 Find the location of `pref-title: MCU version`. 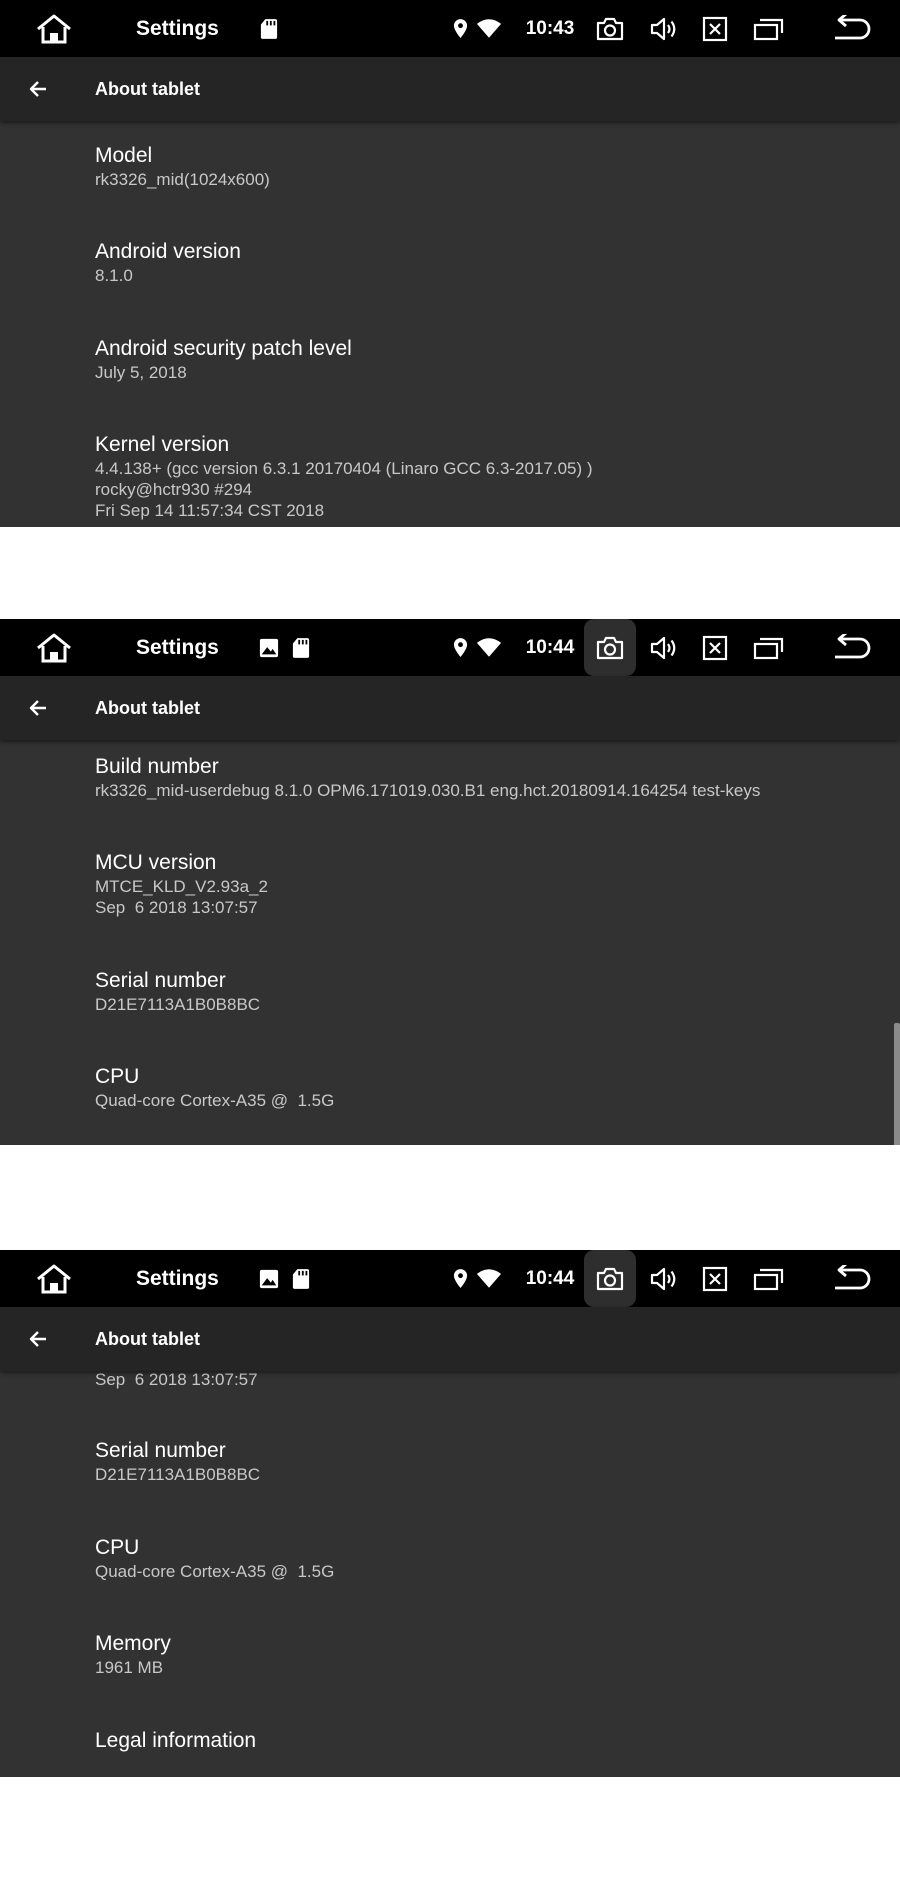

pref-title: MCU version is located at coordinates (156, 862).